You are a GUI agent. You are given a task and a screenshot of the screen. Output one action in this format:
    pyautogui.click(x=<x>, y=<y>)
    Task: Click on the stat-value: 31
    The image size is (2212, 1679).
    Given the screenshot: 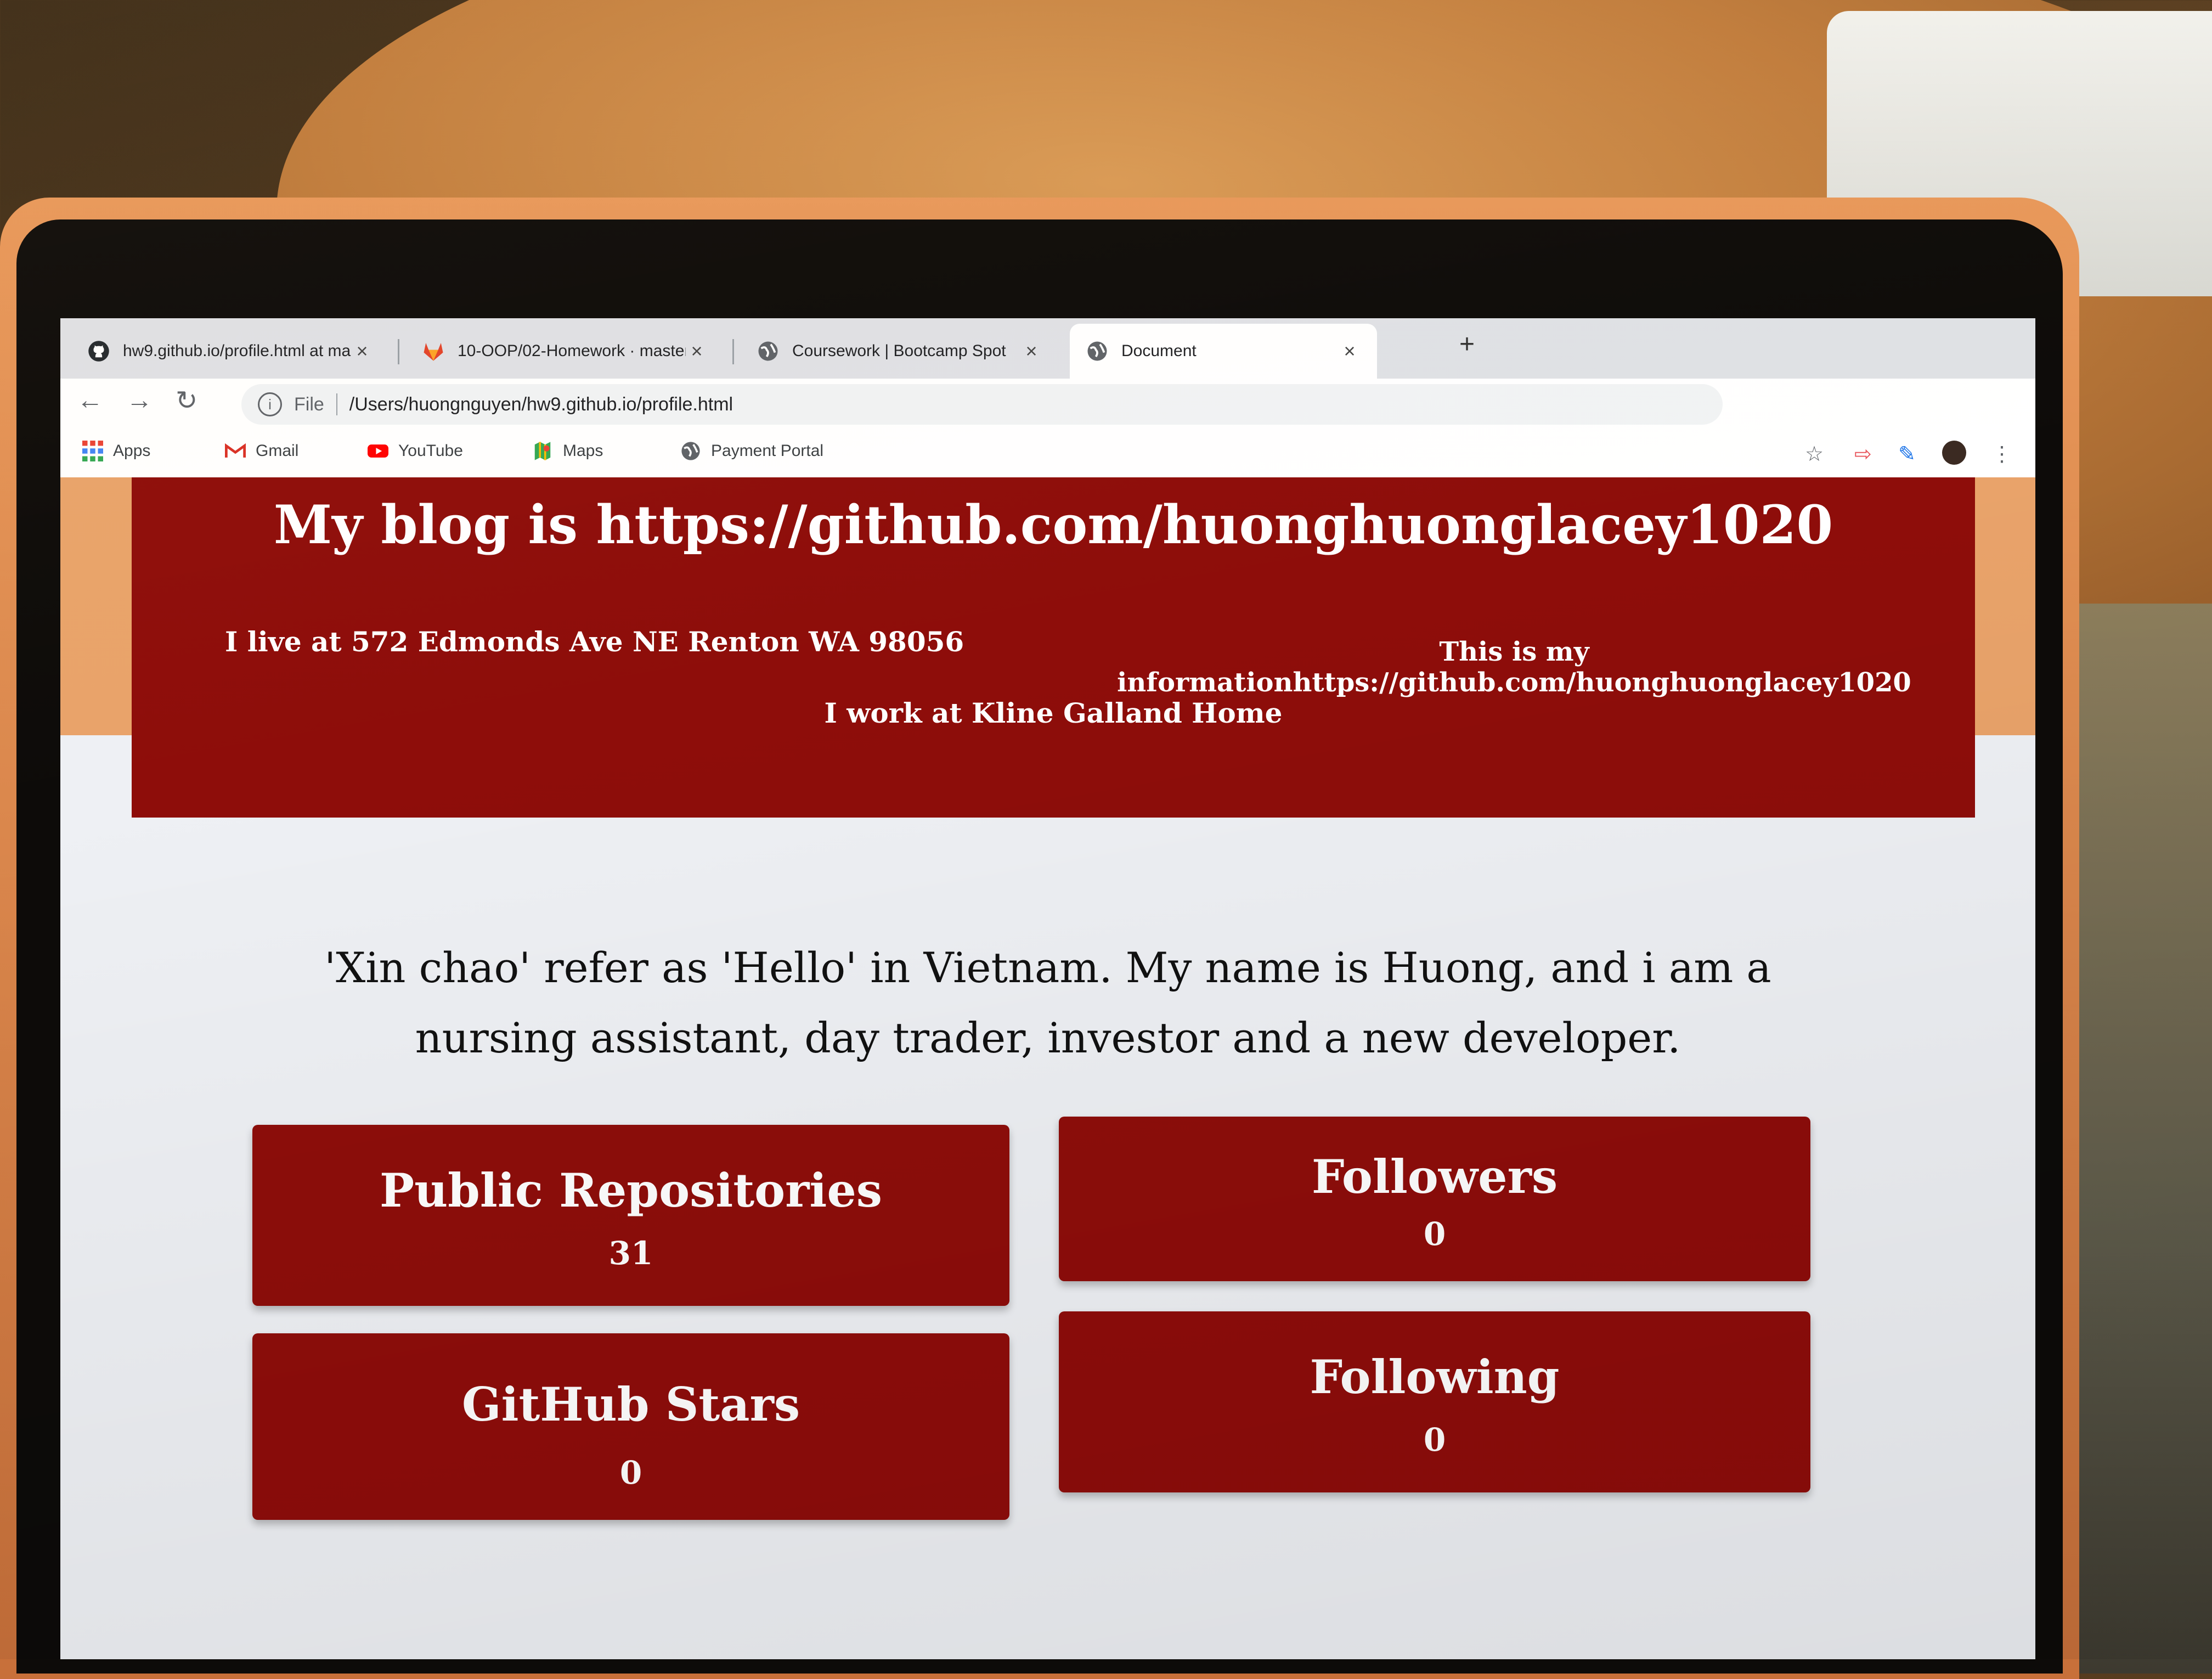 What is the action you would take?
    pyautogui.click(x=630, y=1254)
    